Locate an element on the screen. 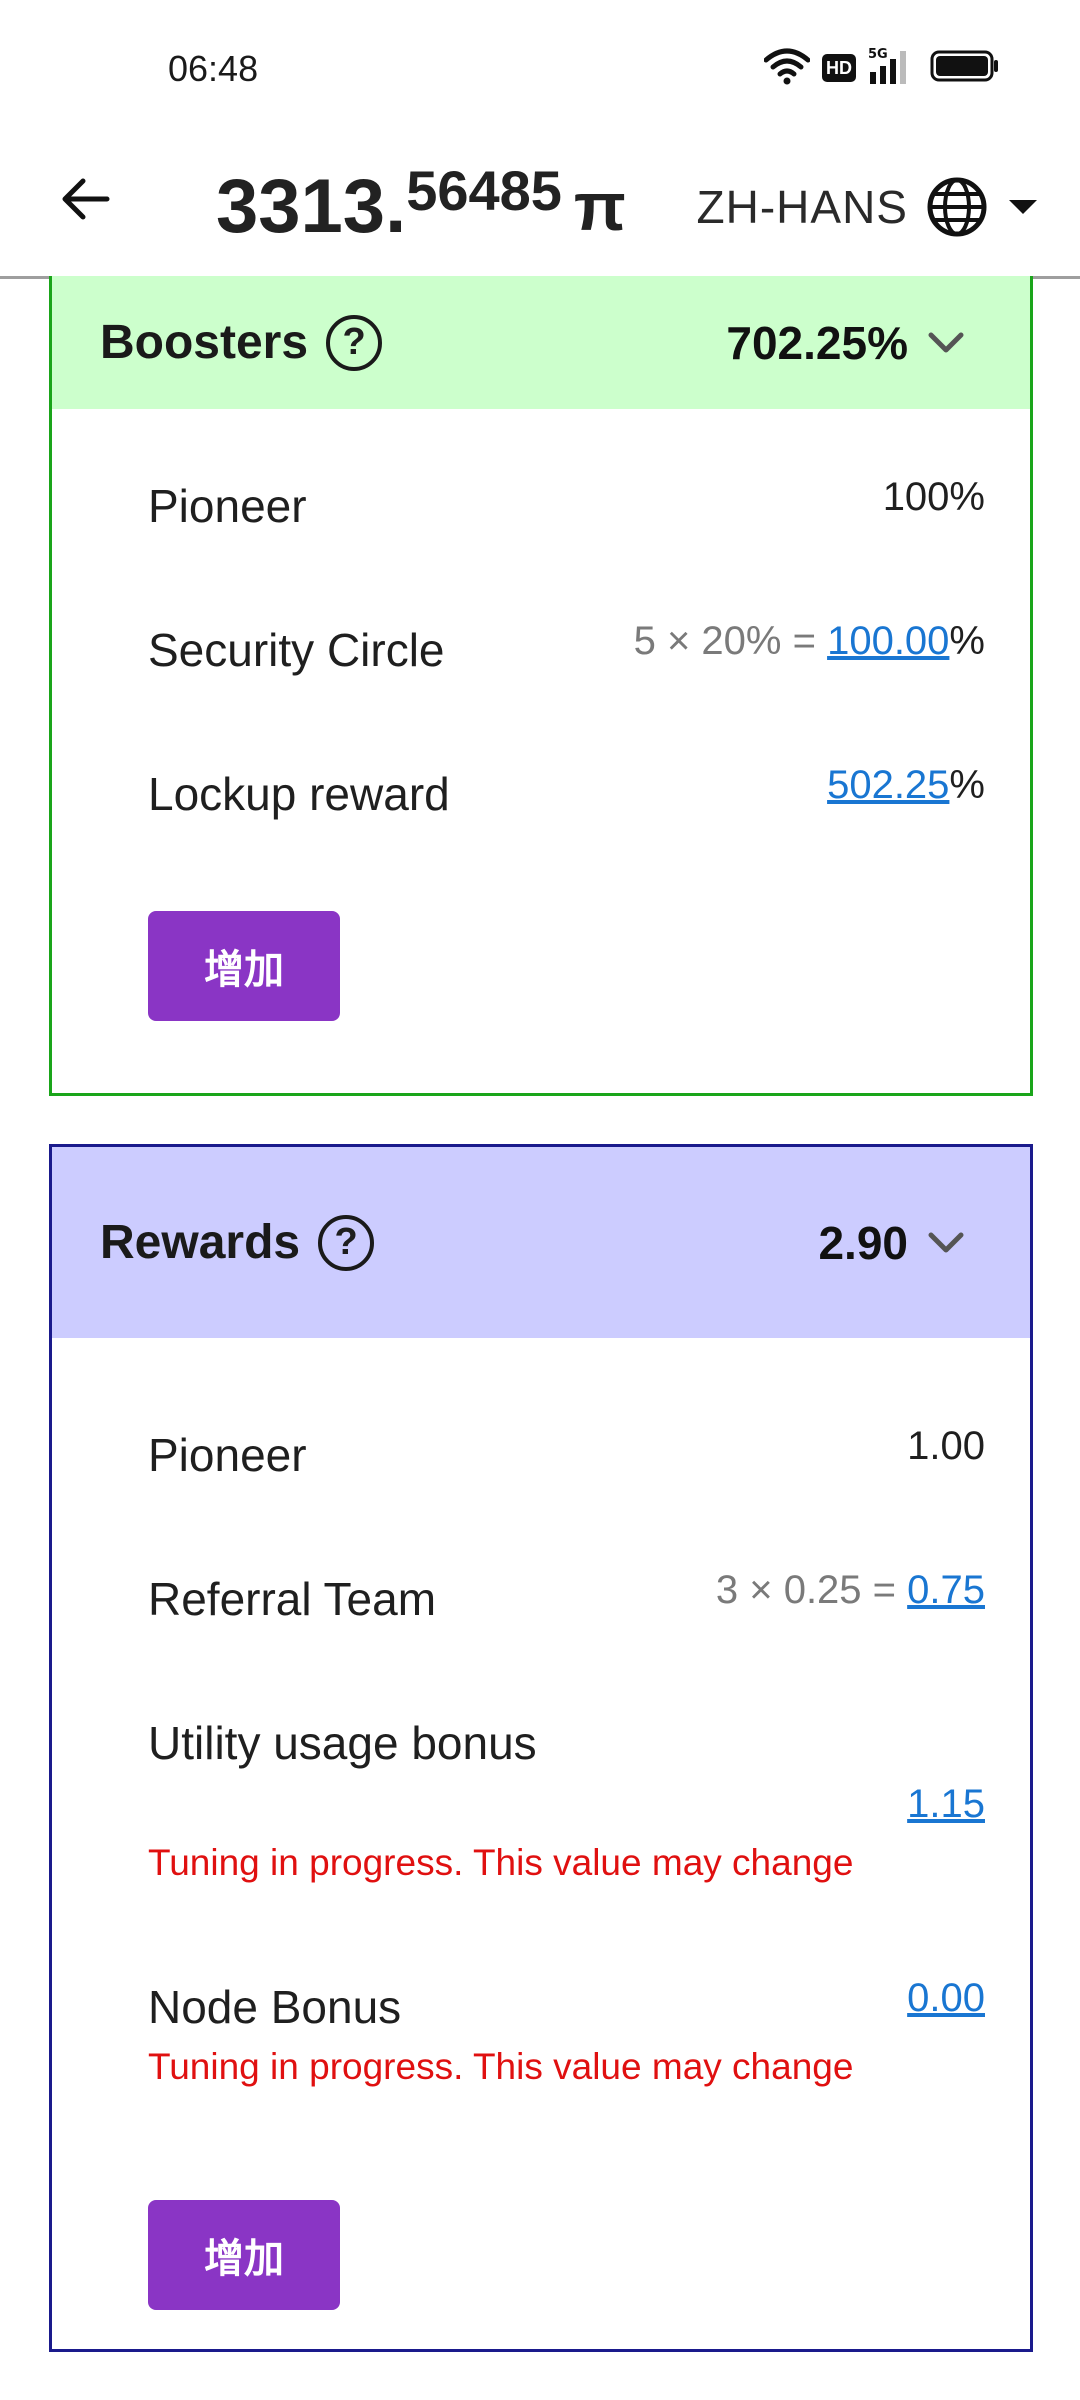 The width and height of the screenshot is (1080, 2400). language-selector: ZH-HANS is located at coordinates (868, 206).